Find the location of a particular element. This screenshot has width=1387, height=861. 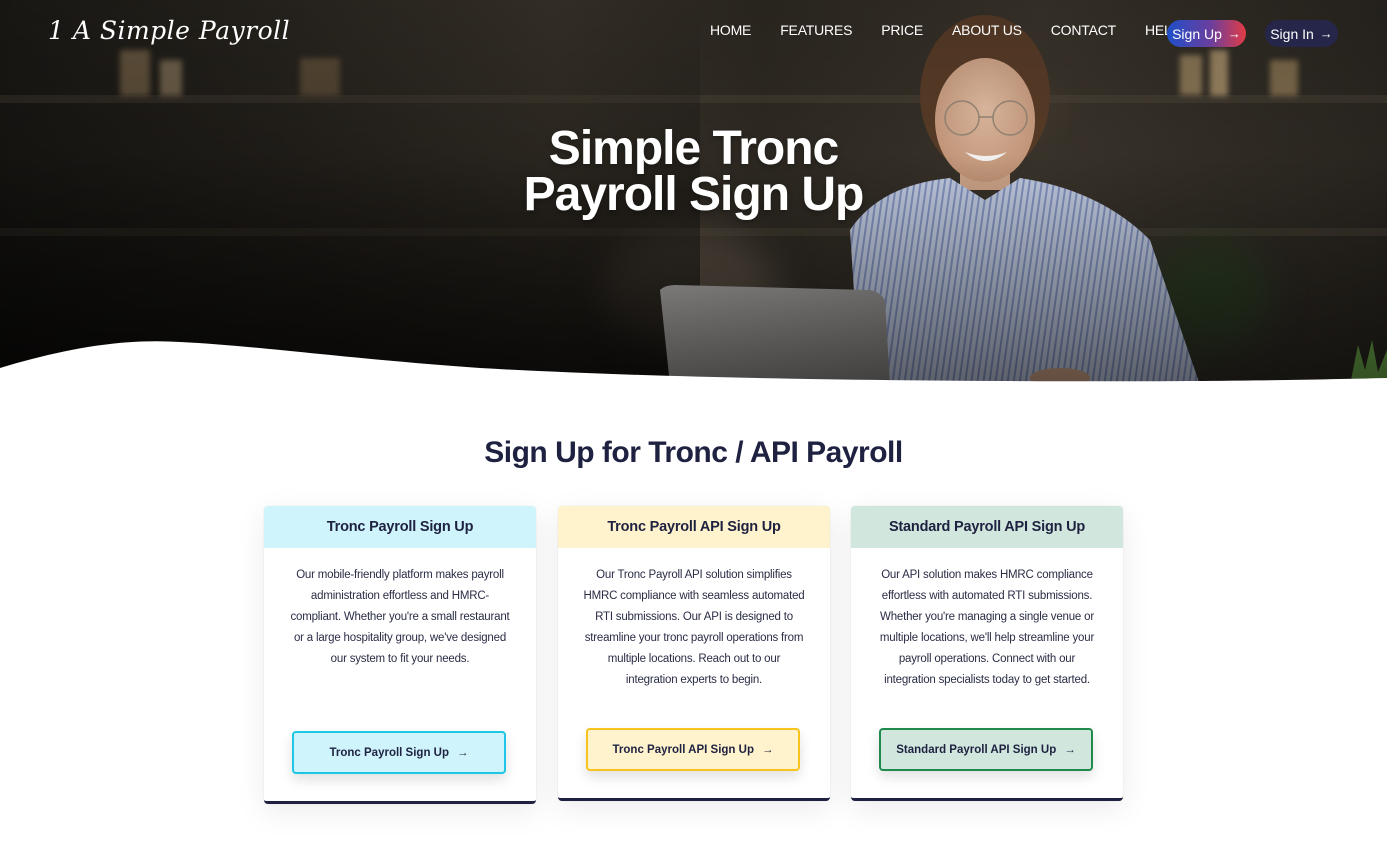

nav-contact: CONTACT is located at coordinates (1083, 30).